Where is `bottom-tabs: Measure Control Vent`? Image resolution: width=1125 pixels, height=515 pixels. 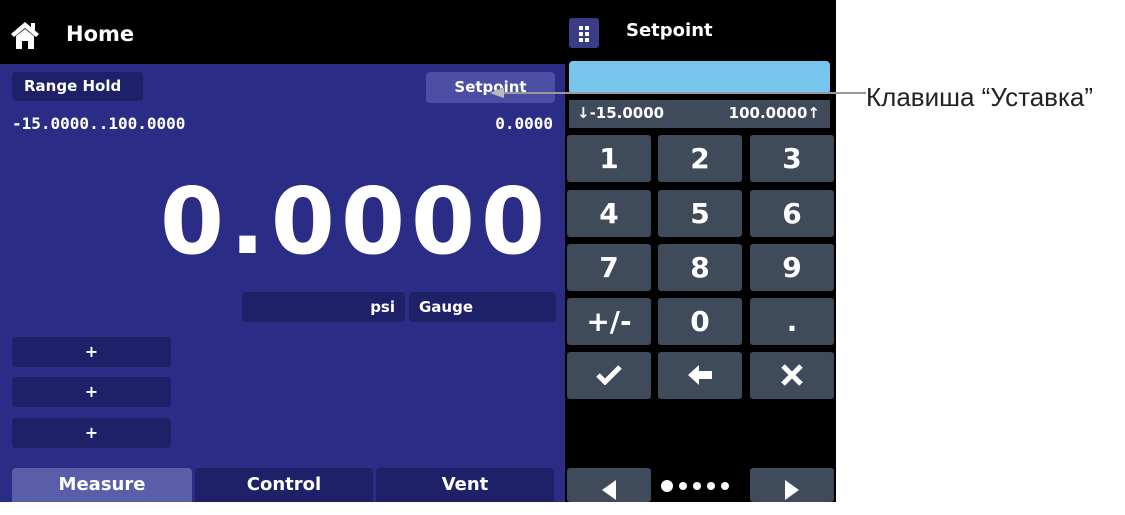 bottom-tabs: Measure Control Vent is located at coordinates (282, 485).